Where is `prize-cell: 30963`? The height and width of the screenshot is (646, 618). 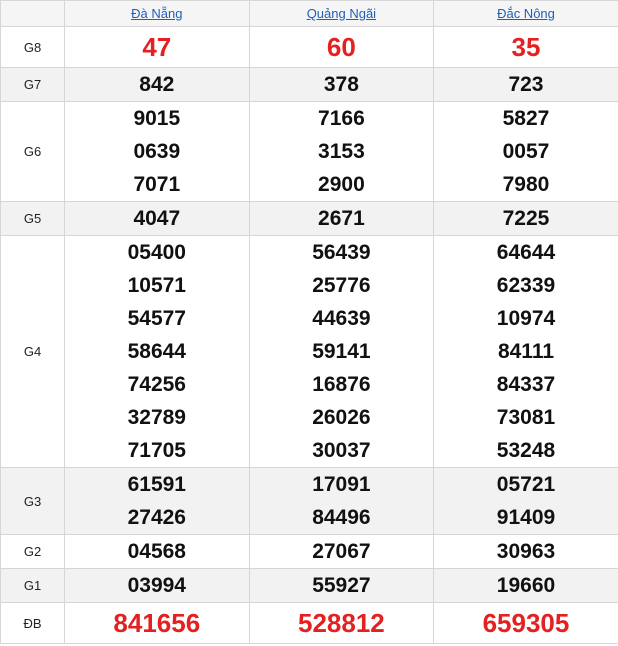
prize-cell: 30963 is located at coordinates (525, 551).